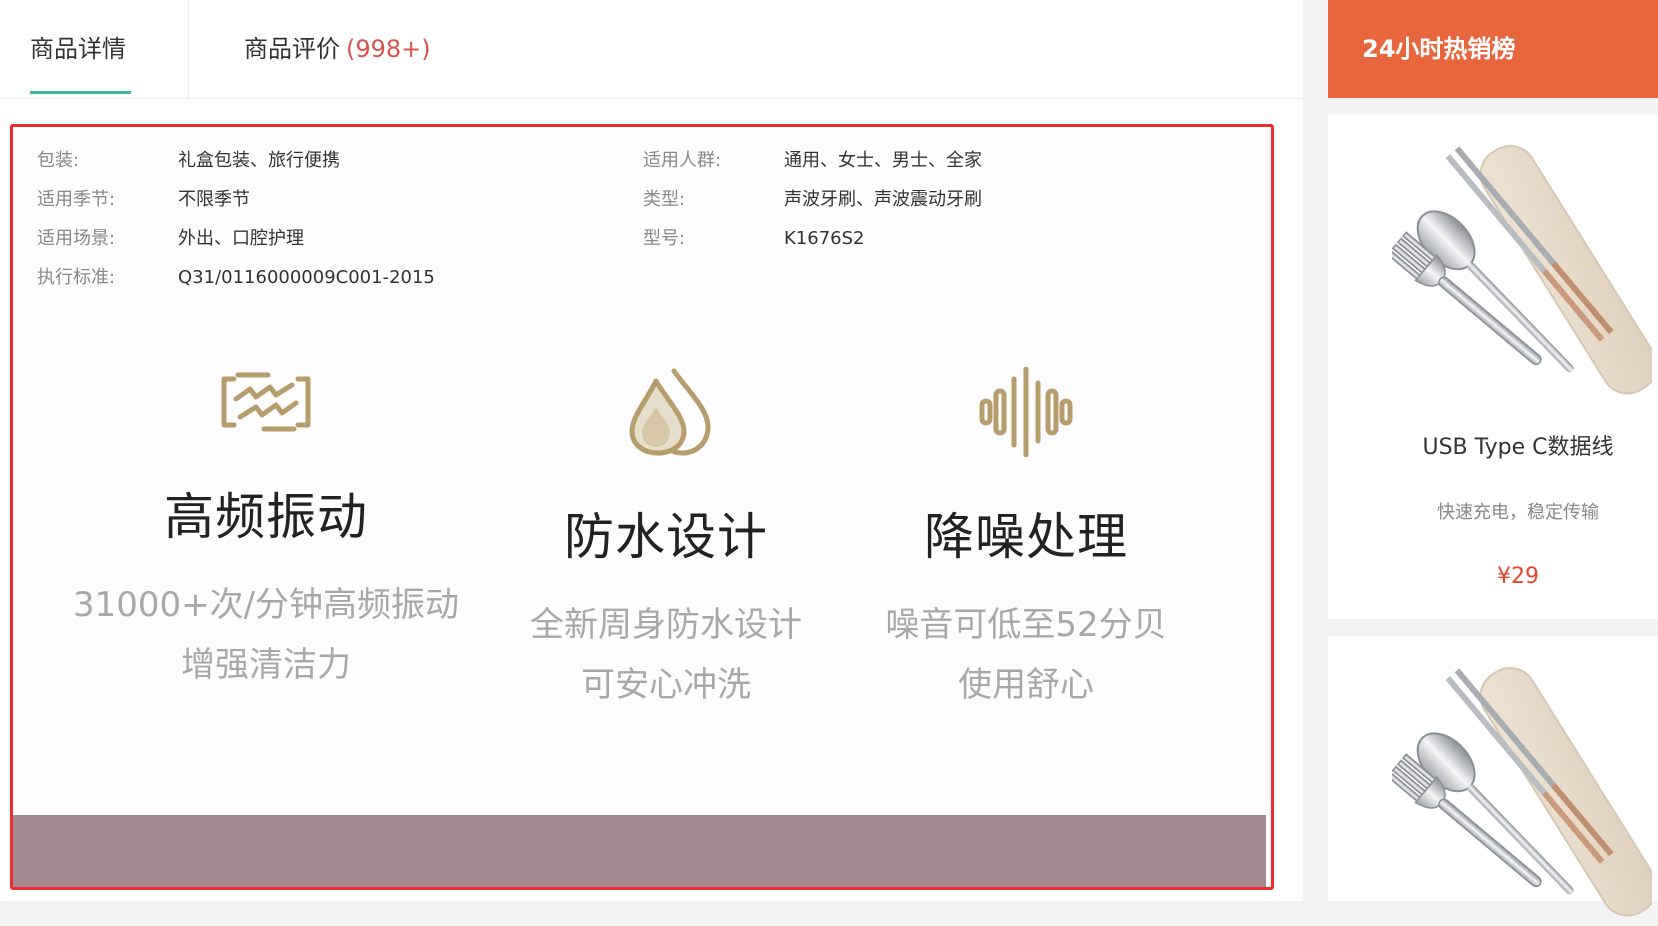 The height and width of the screenshot is (926, 1658). I want to click on tab-product-reviews-label: 商品评价, so click(292, 49).